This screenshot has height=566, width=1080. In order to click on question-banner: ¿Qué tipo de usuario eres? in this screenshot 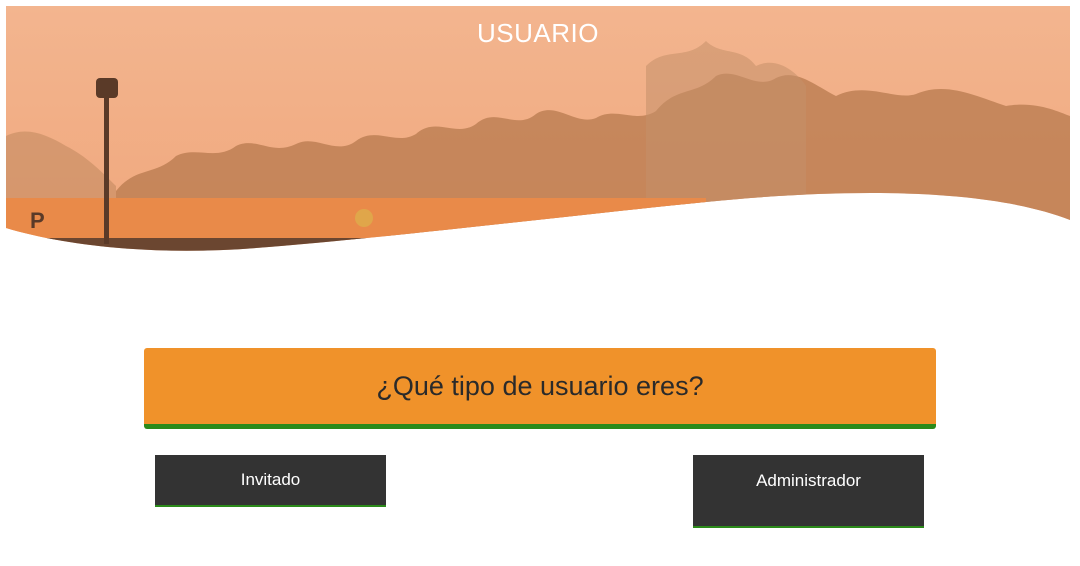, I will do `click(540, 388)`.